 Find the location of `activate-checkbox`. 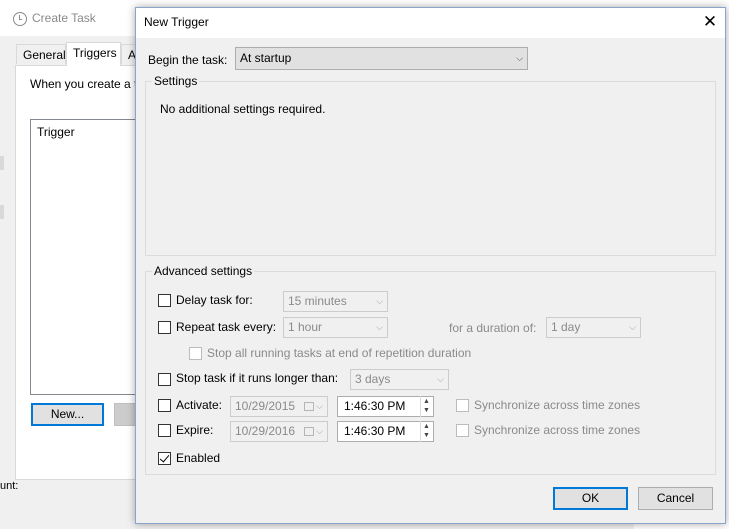

activate-checkbox is located at coordinates (164, 405).